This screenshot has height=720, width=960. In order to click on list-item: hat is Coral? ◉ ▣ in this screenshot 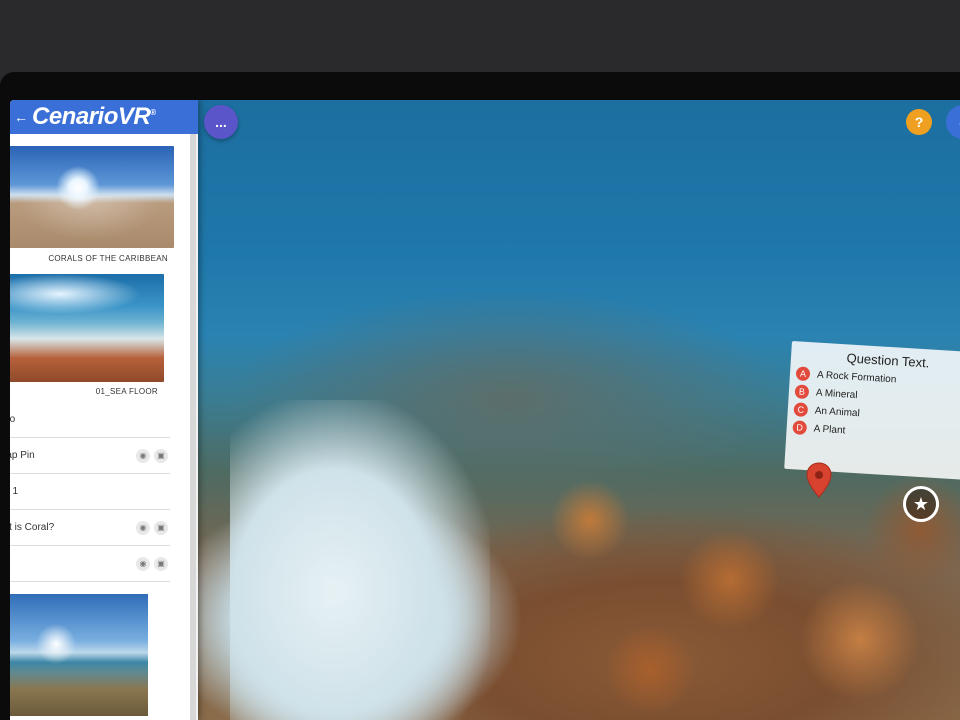, I will do `click(90, 528)`.